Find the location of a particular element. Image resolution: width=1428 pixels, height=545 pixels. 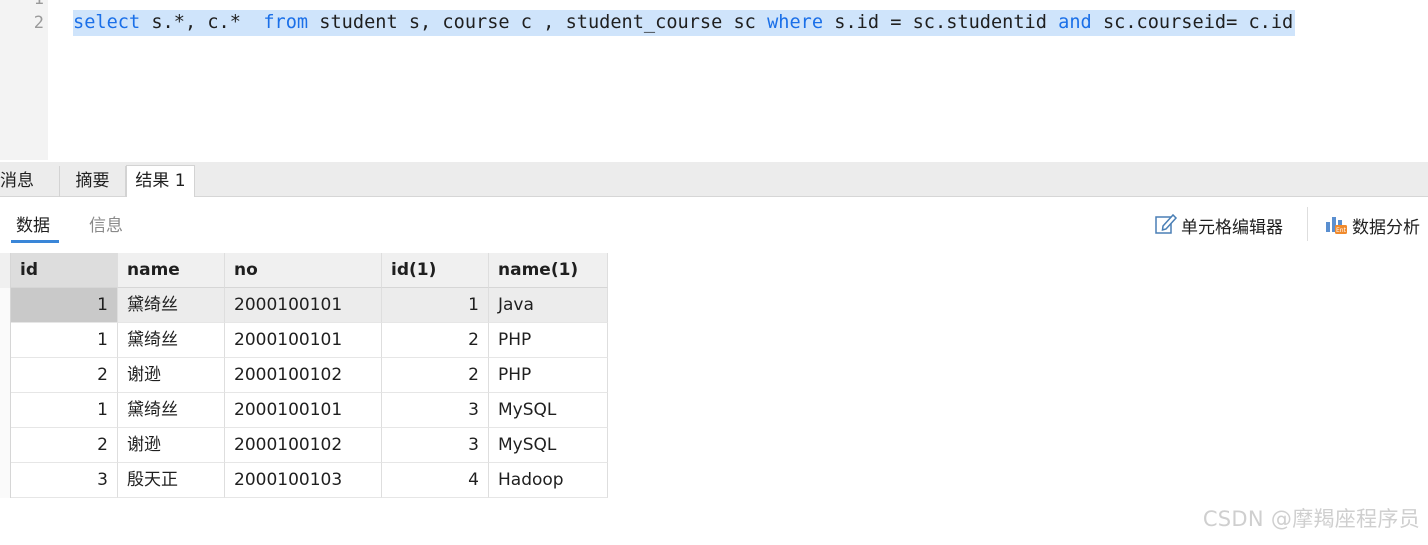

subtab-info: 信息 is located at coordinates (106, 226).